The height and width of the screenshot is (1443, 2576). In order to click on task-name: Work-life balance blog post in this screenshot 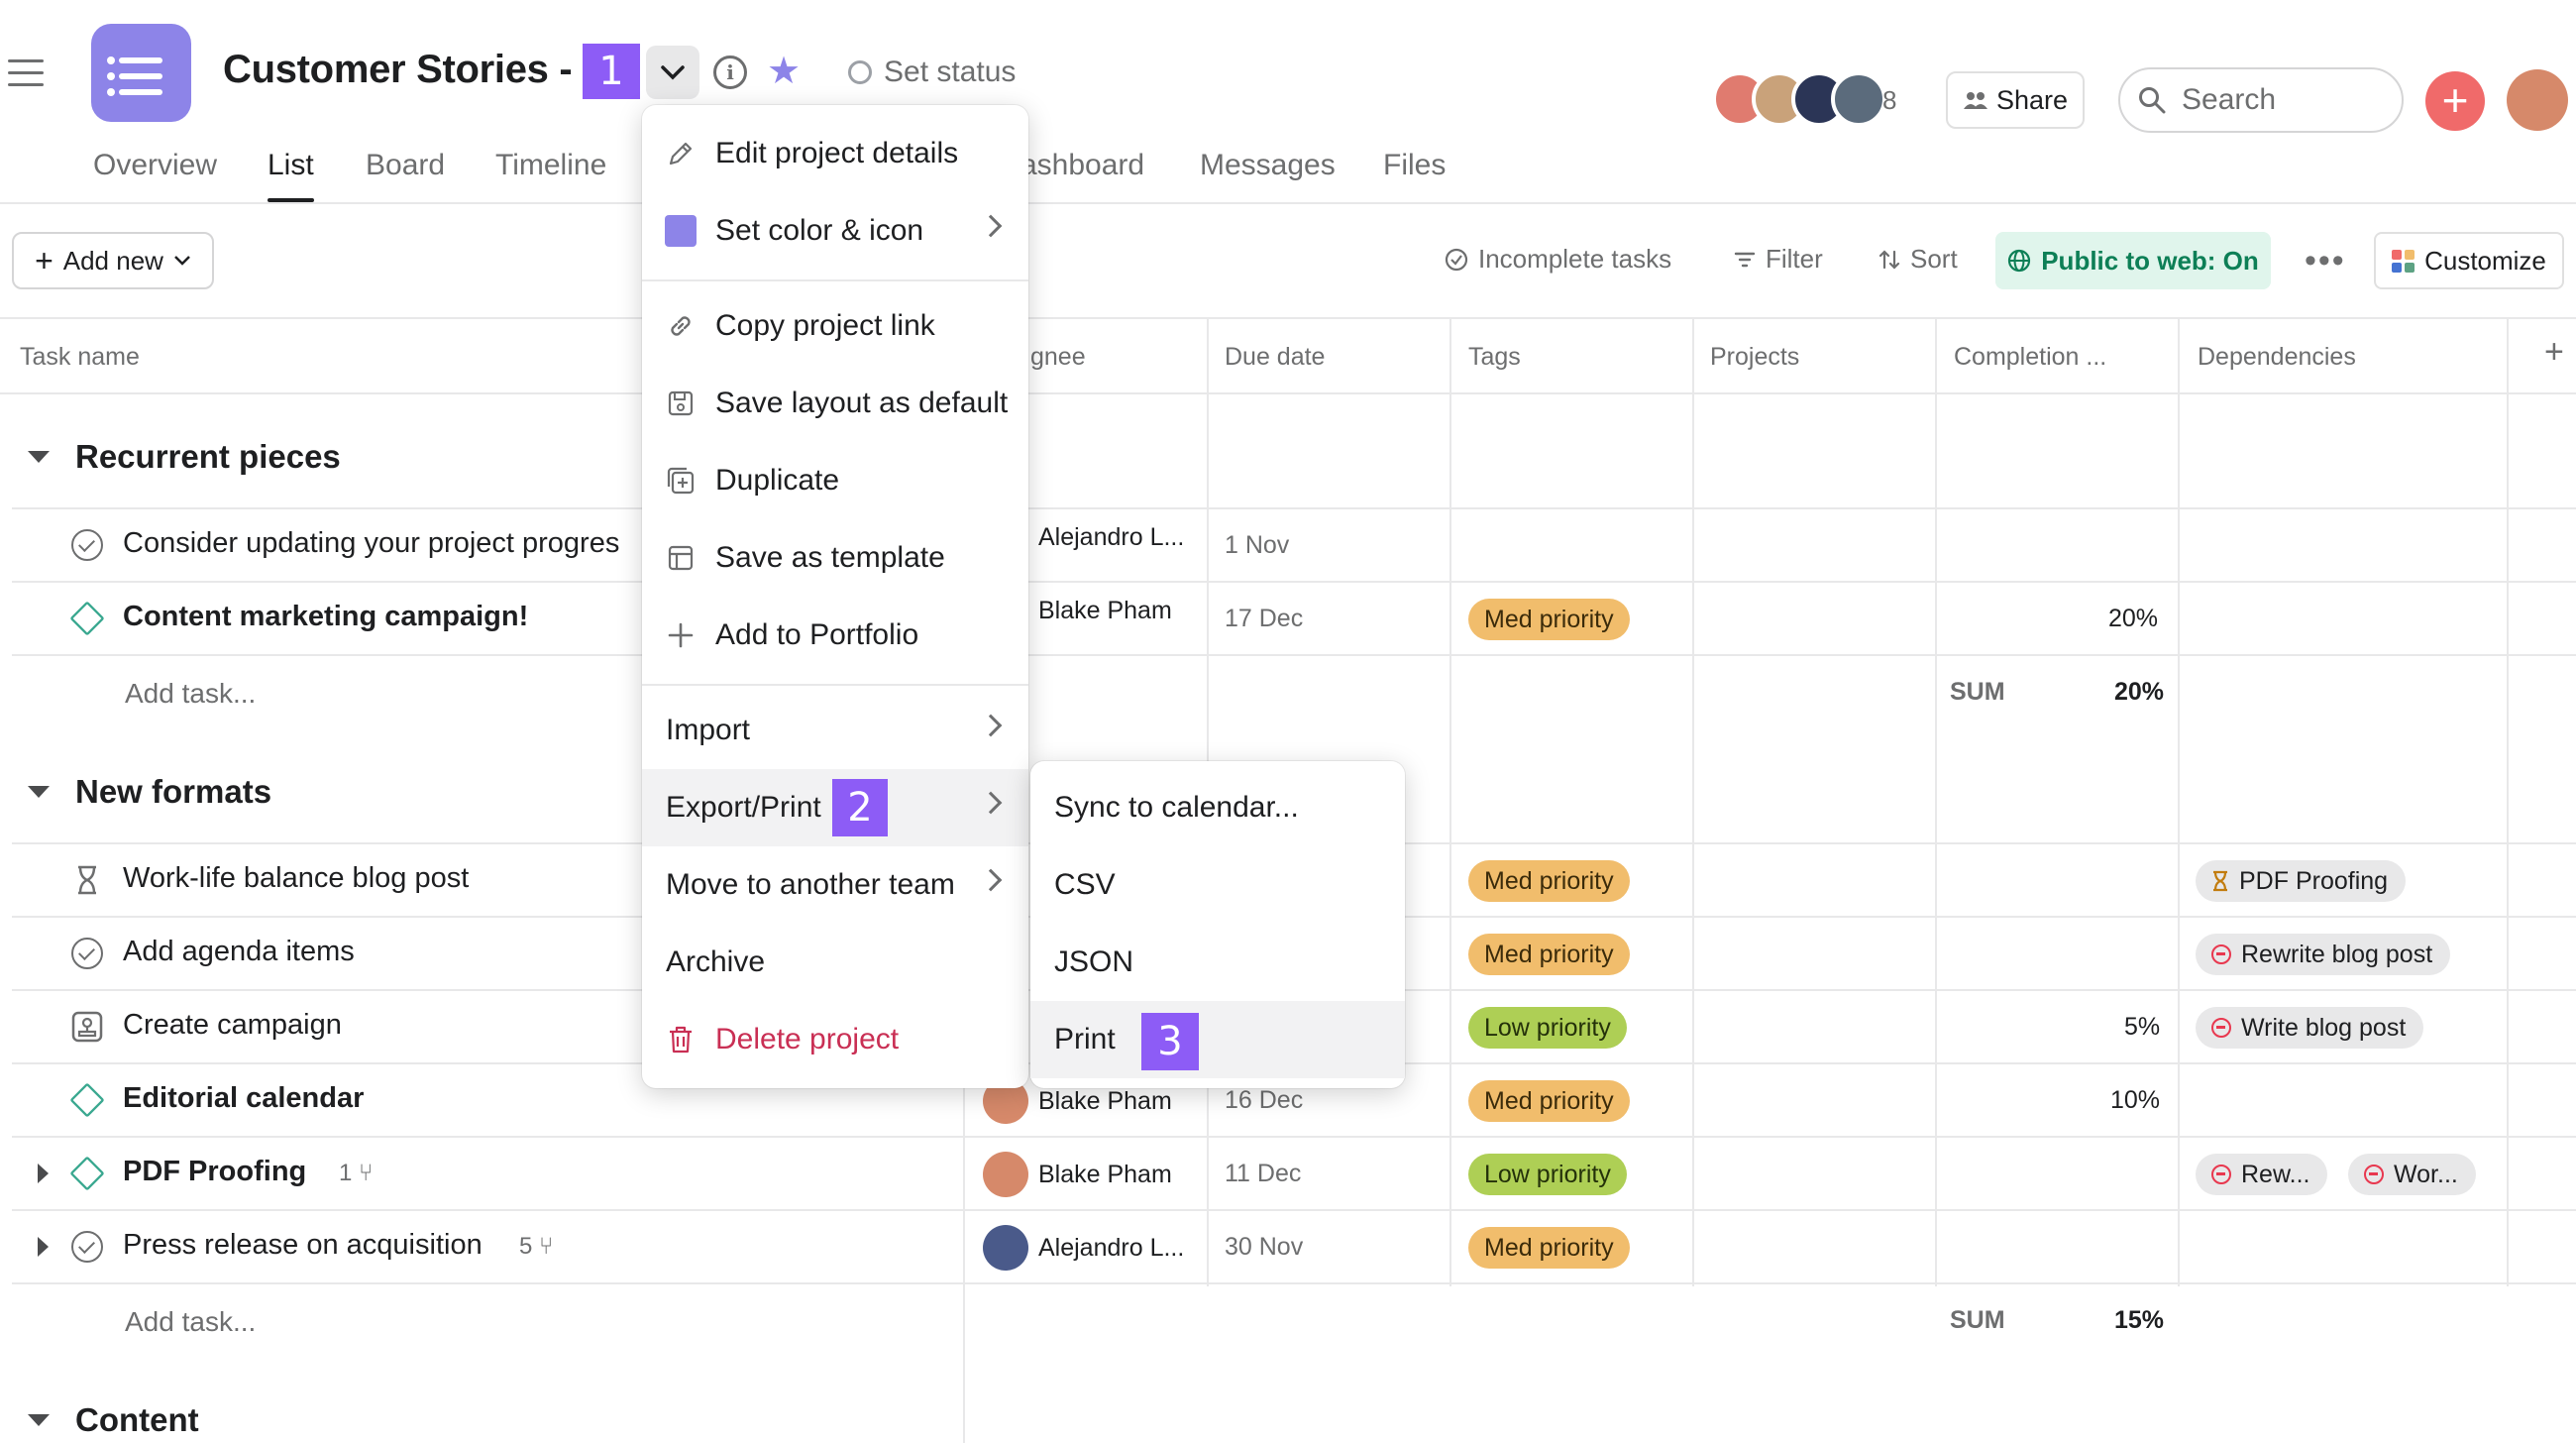, I will do `click(296, 878)`.